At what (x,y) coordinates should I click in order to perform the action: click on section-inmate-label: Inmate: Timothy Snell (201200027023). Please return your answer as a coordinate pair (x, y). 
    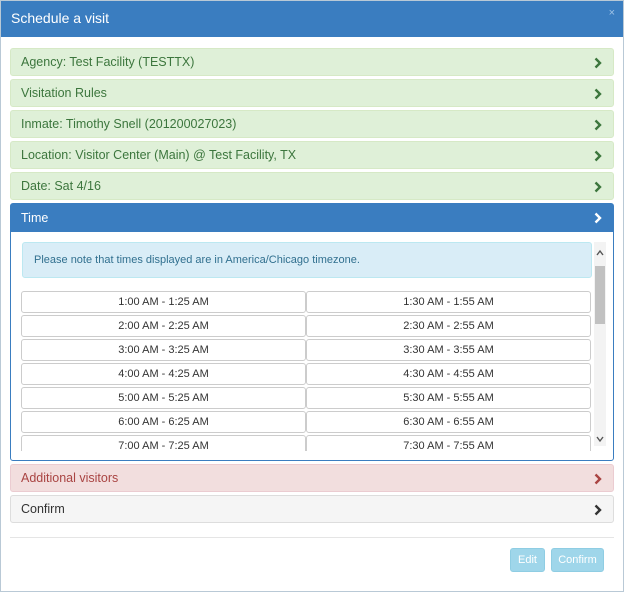
    Looking at the image, I should click on (129, 124).